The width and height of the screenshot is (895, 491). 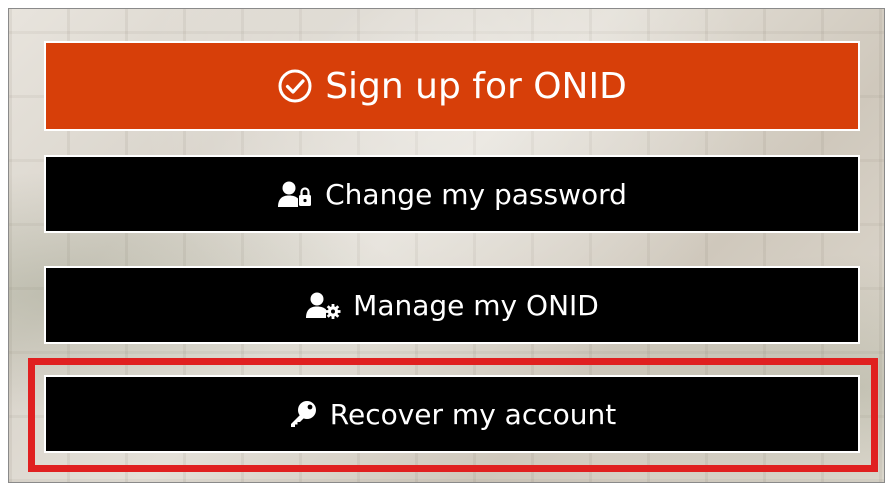 I want to click on manage-onid-label: Manage my ONID, so click(x=476, y=305).